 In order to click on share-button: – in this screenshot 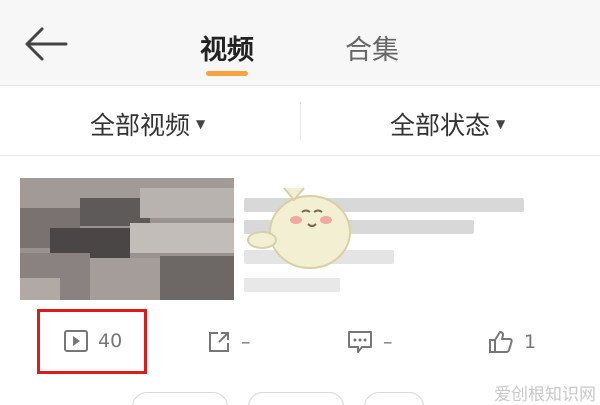, I will do `click(229, 342)`.